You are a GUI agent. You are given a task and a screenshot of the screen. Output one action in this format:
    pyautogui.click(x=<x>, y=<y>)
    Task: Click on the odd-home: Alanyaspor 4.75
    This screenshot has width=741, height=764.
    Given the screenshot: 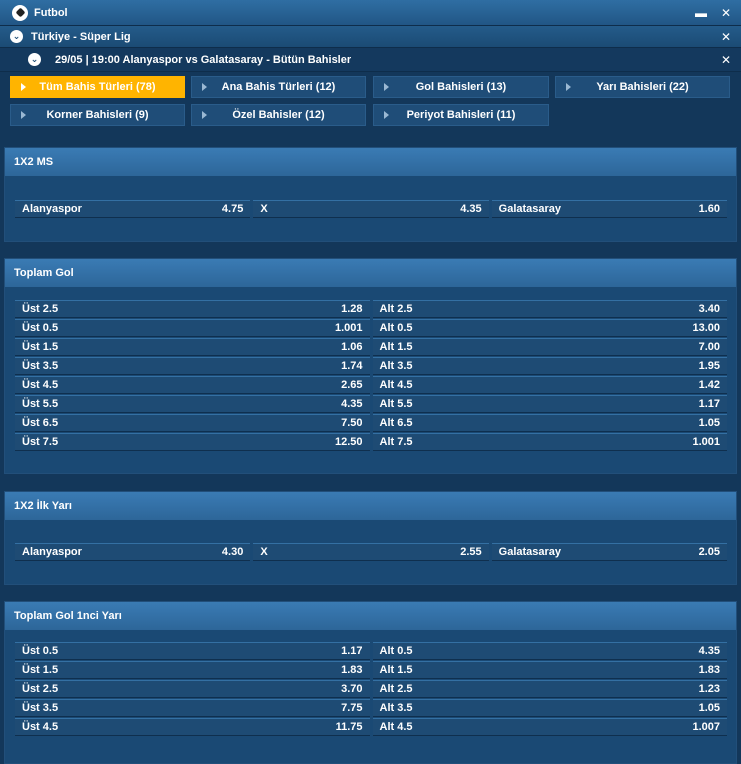 What is the action you would take?
    pyautogui.click(x=133, y=209)
    